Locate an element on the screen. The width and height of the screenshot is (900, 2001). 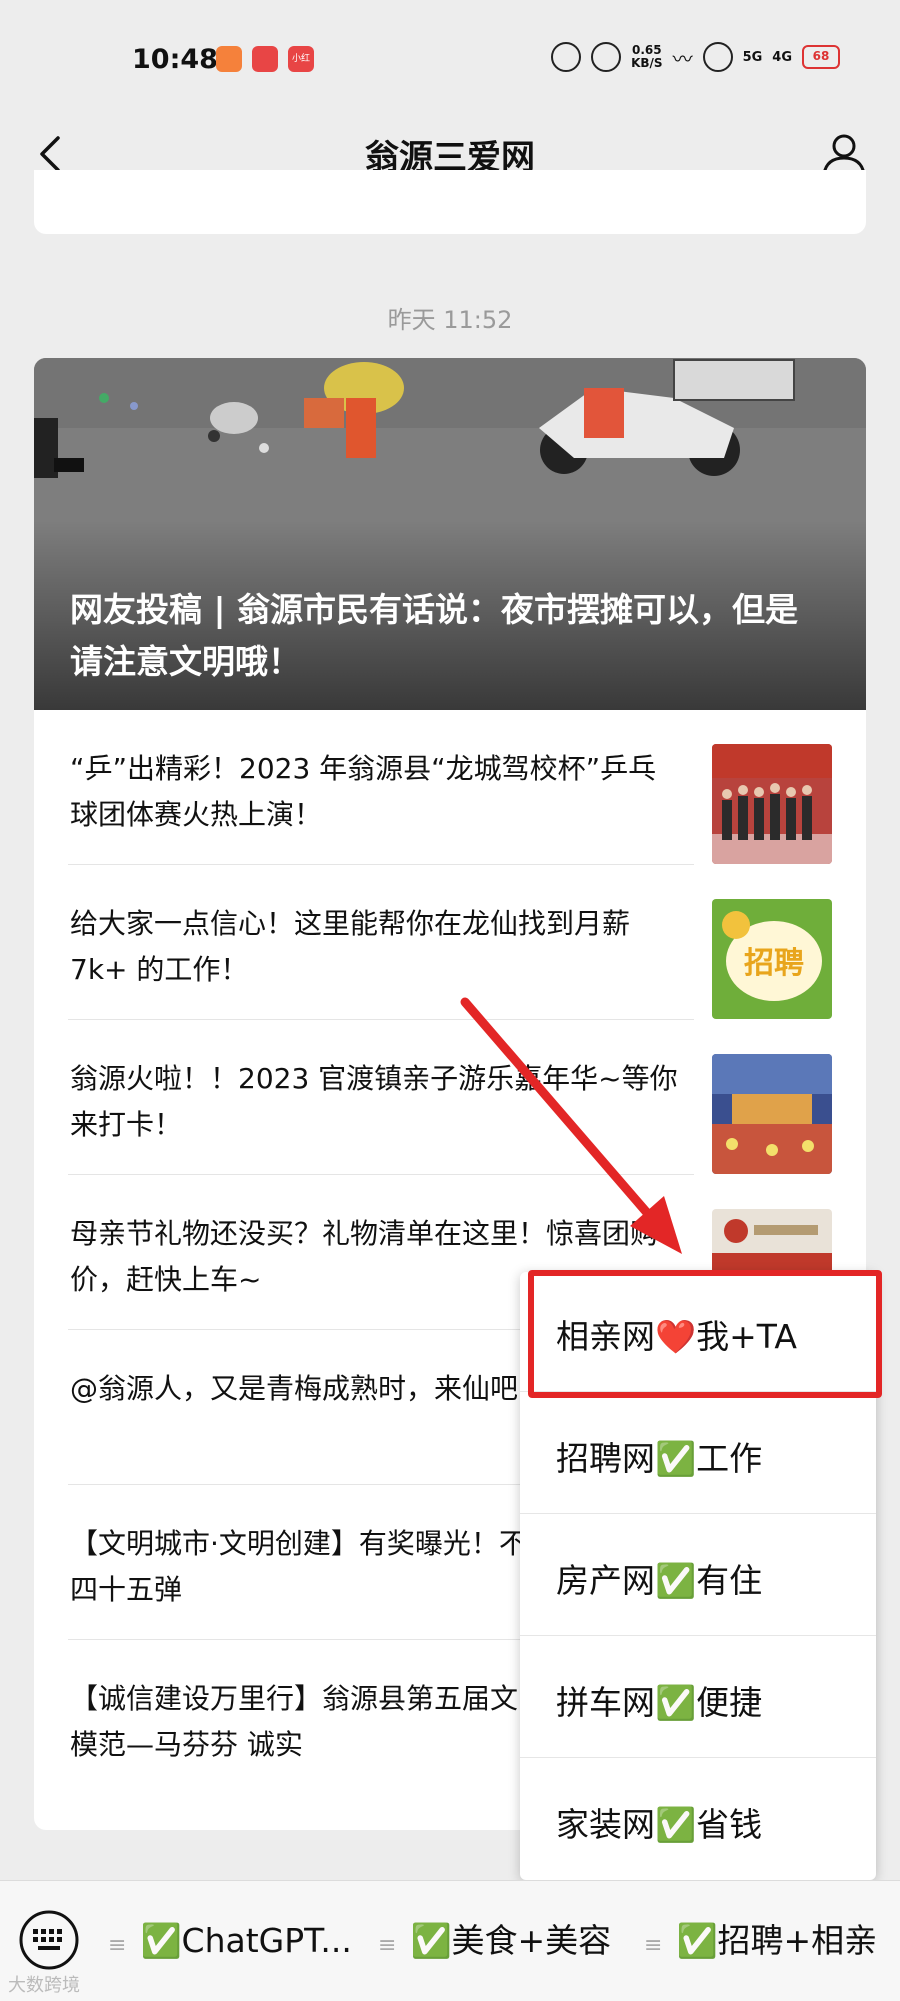
menu-item-label: 家装网✅省钱 is located at coordinates (659, 1824).